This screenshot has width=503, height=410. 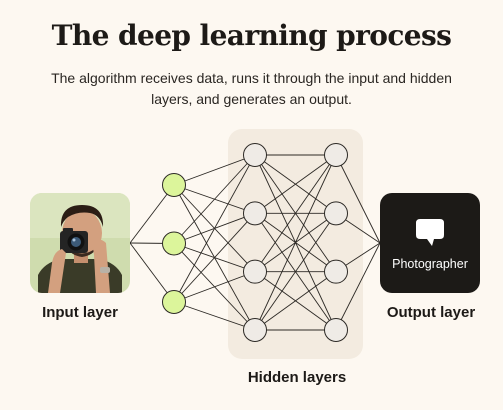 I want to click on output-box: Photographer, so click(x=430, y=243).